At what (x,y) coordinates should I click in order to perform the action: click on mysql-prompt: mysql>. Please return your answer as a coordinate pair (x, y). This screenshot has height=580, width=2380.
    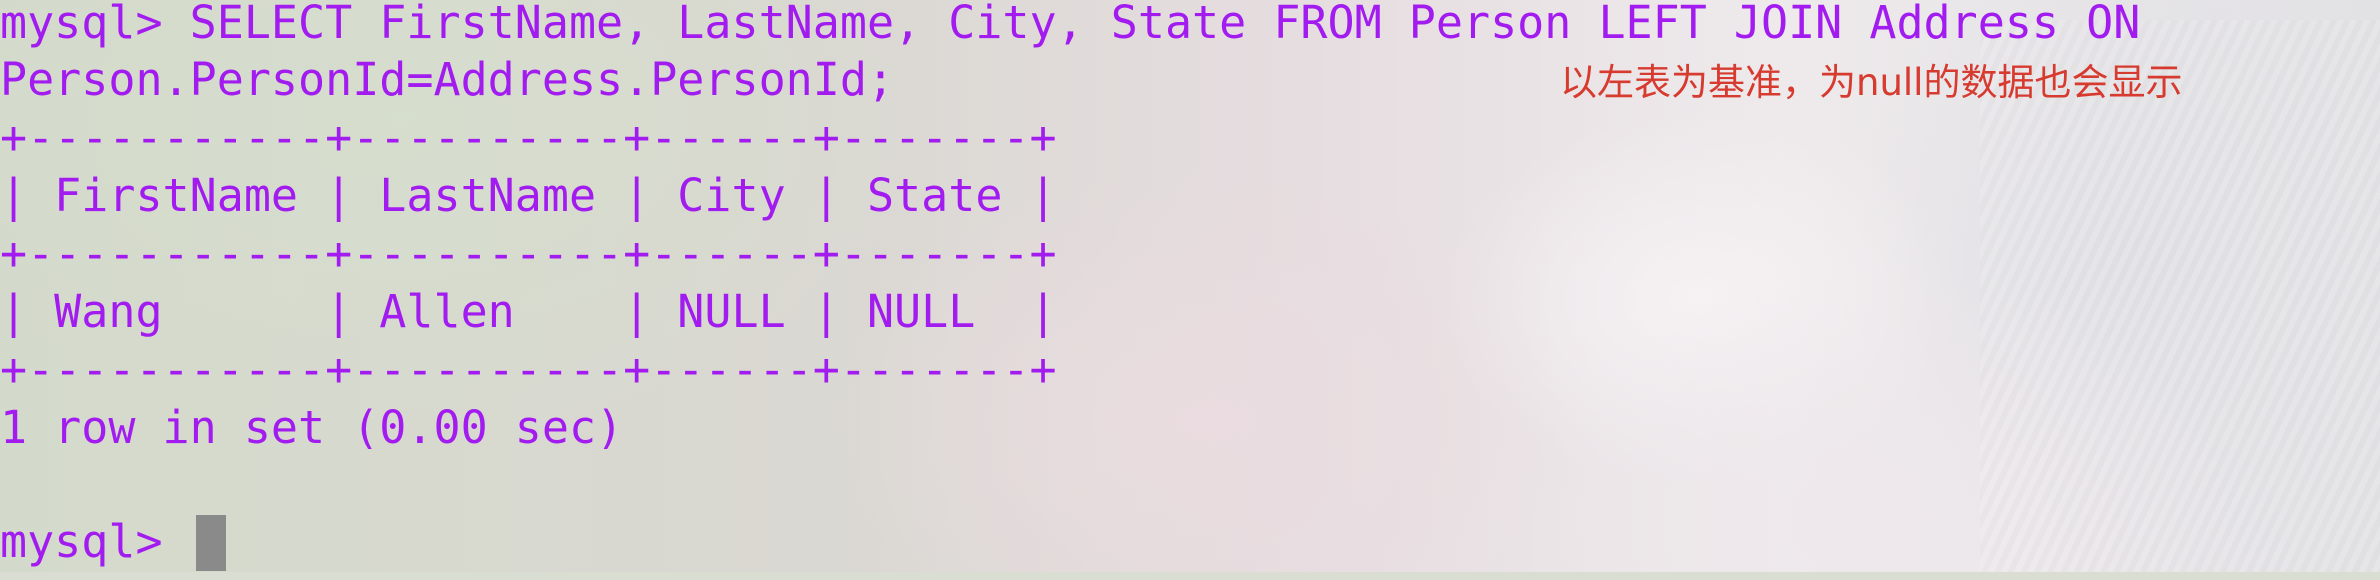
    Looking at the image, I should click on (95, 541).